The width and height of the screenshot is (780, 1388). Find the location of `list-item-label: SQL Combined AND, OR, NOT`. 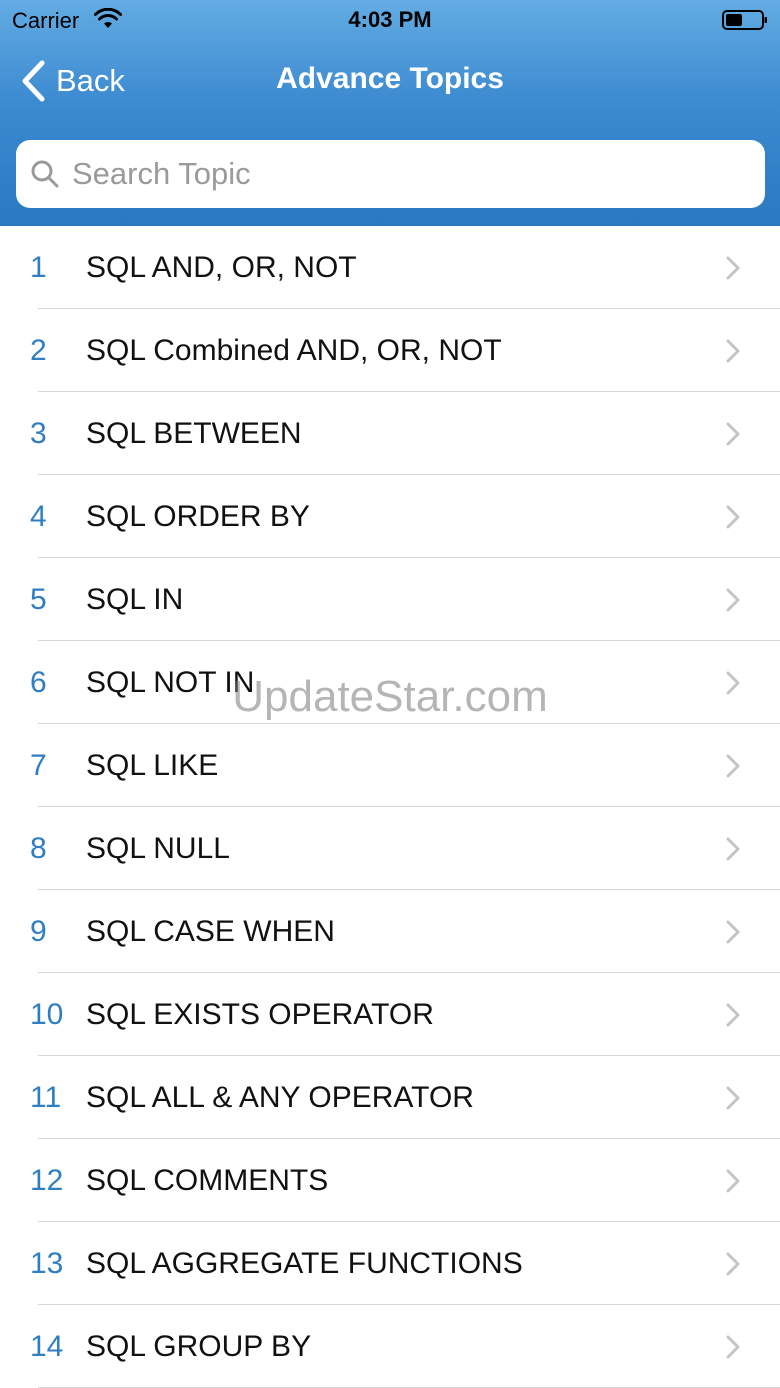

list-item-label: SQL Combined AND, OR, NOT is located at coordinates (294, 350).